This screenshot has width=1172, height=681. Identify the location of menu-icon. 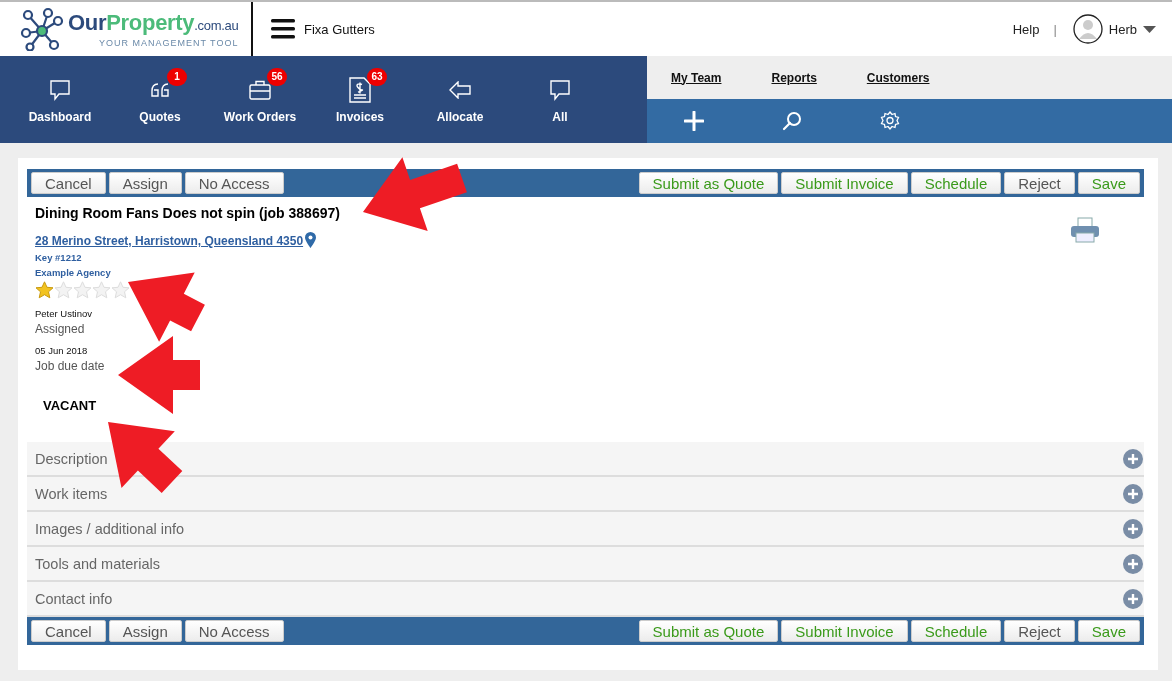
(283, 29).